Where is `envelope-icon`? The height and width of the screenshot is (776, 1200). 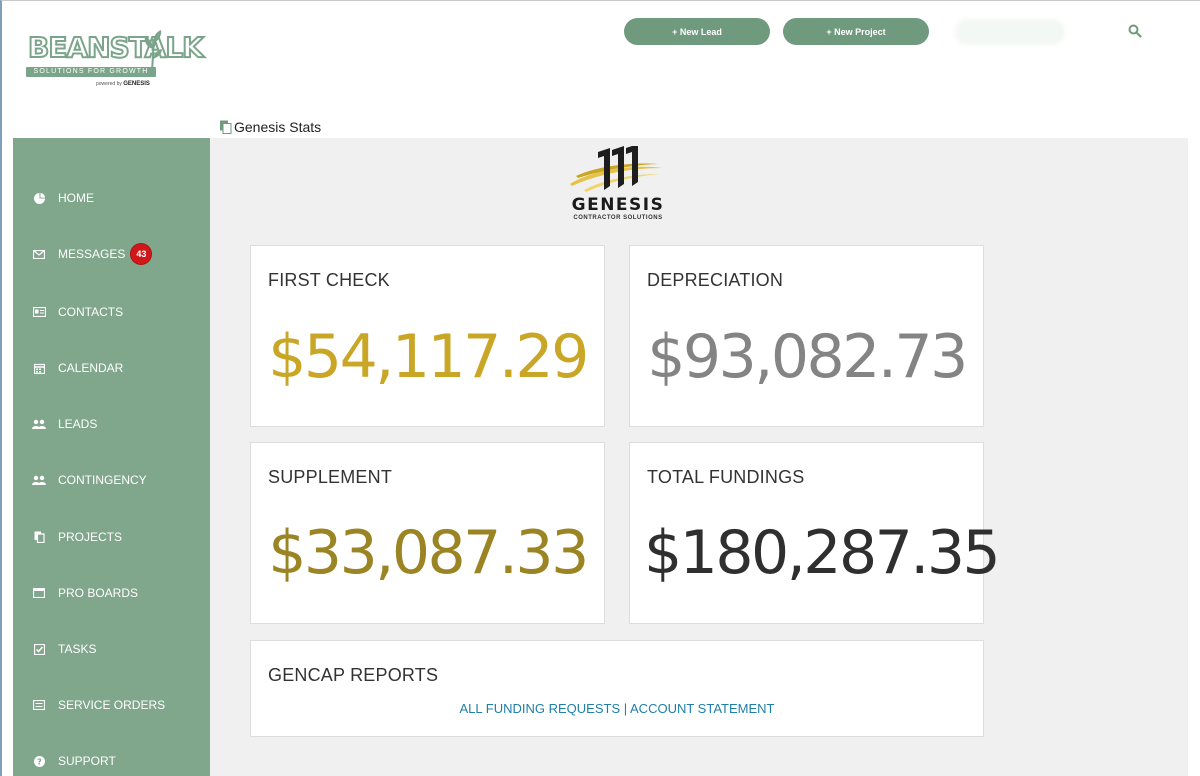
envelope-icon is located at coordinates (39, 254).